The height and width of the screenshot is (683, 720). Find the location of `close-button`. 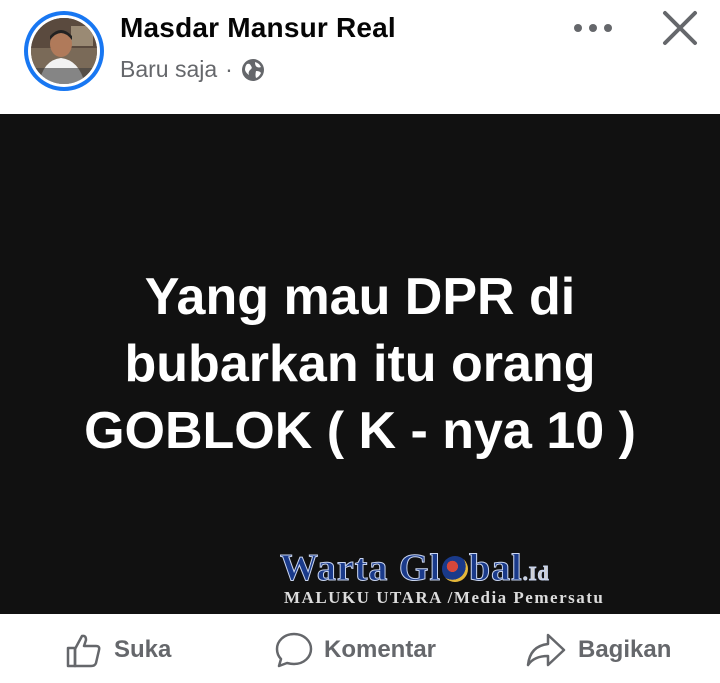

close-button is located at coordinates (680, 28).